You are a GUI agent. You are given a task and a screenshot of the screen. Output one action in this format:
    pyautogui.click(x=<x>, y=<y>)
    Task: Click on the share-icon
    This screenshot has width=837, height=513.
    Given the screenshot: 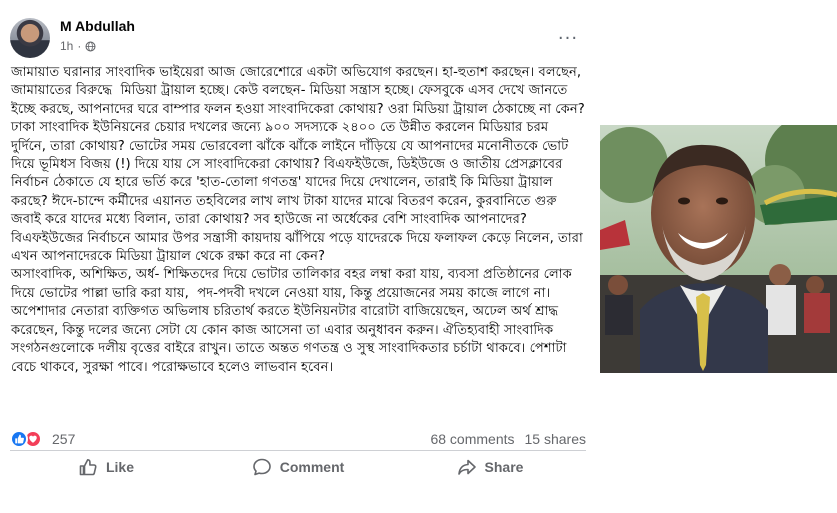 What is the action you would take?
    pyautogui.click(x=466, y=467)
    